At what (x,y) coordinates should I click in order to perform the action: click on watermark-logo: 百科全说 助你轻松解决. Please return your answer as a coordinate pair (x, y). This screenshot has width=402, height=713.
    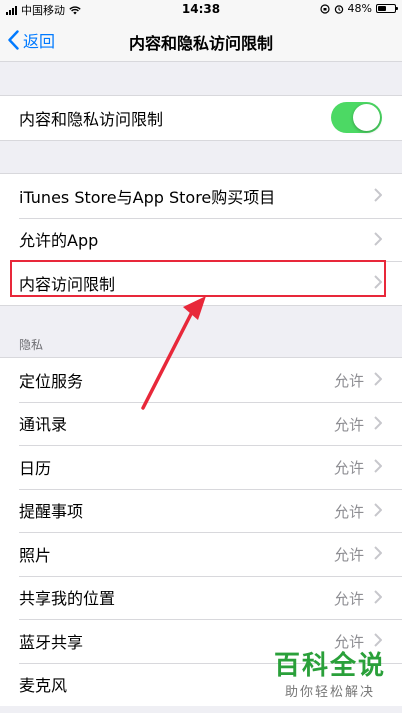
    Looking at the image, I should click on (330, 675).